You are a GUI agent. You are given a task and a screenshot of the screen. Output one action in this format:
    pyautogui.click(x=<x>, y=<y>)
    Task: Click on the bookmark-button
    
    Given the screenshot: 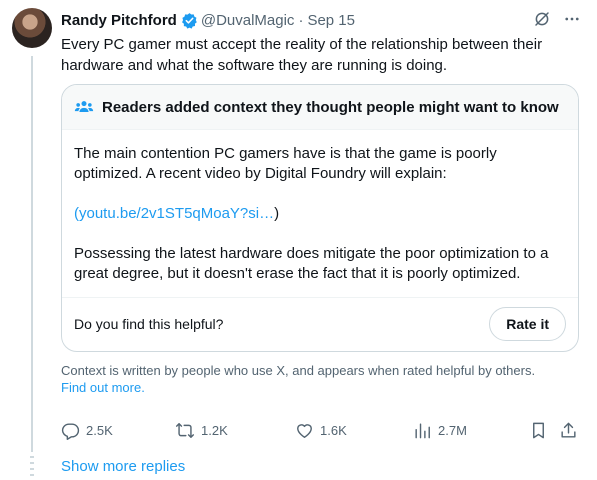 What is the action you would take?
    pyautogui.click(x=538, y=430)
    